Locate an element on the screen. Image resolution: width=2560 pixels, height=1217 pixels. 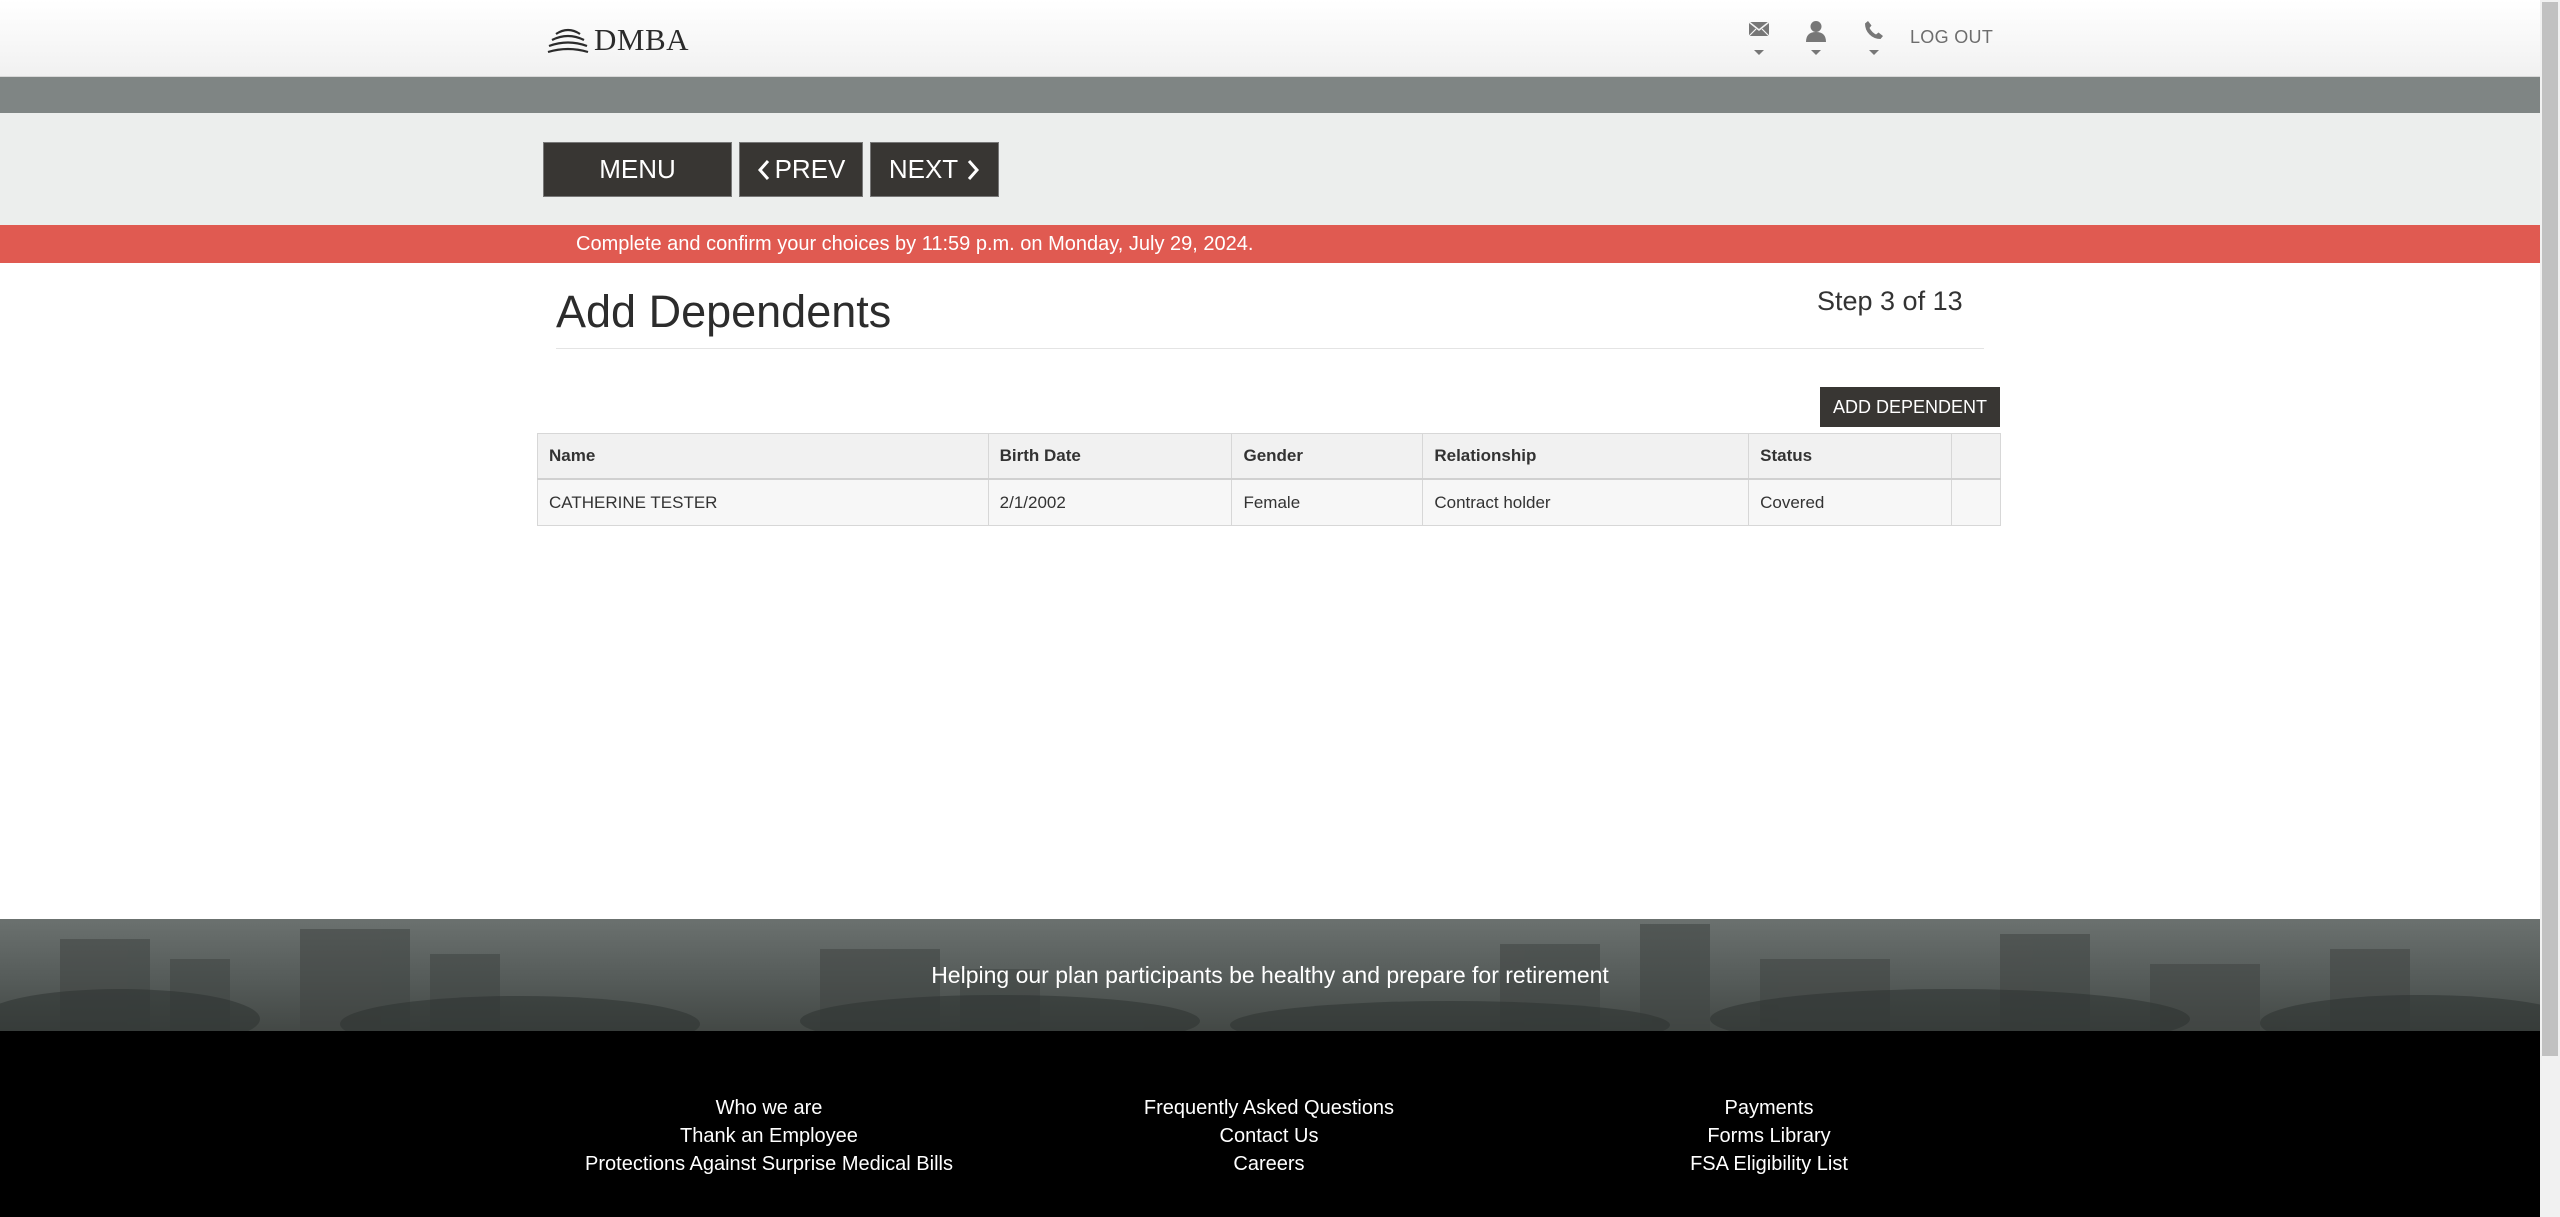
user-icon is located at coordinates (1816, 31).